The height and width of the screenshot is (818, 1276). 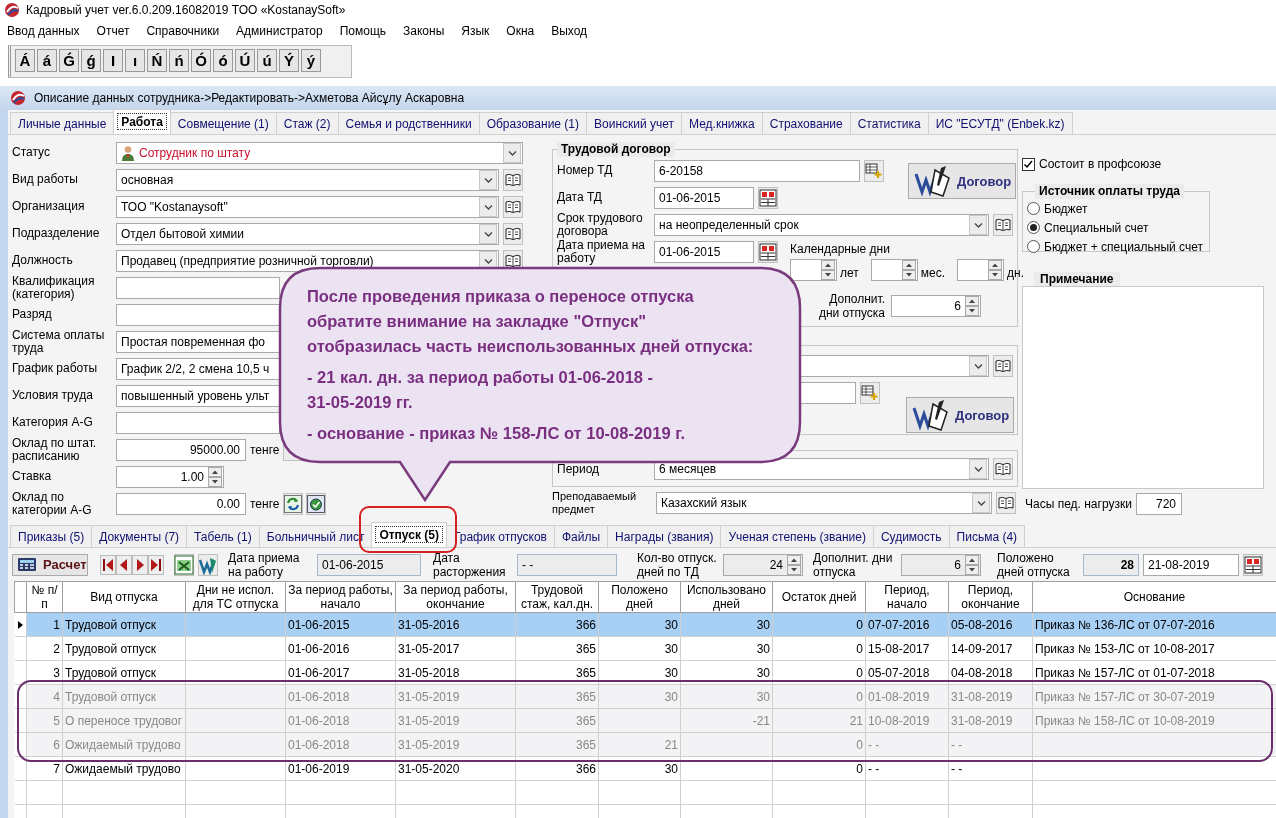 I want to click on excel-export-button, so click(x=184, y=564).